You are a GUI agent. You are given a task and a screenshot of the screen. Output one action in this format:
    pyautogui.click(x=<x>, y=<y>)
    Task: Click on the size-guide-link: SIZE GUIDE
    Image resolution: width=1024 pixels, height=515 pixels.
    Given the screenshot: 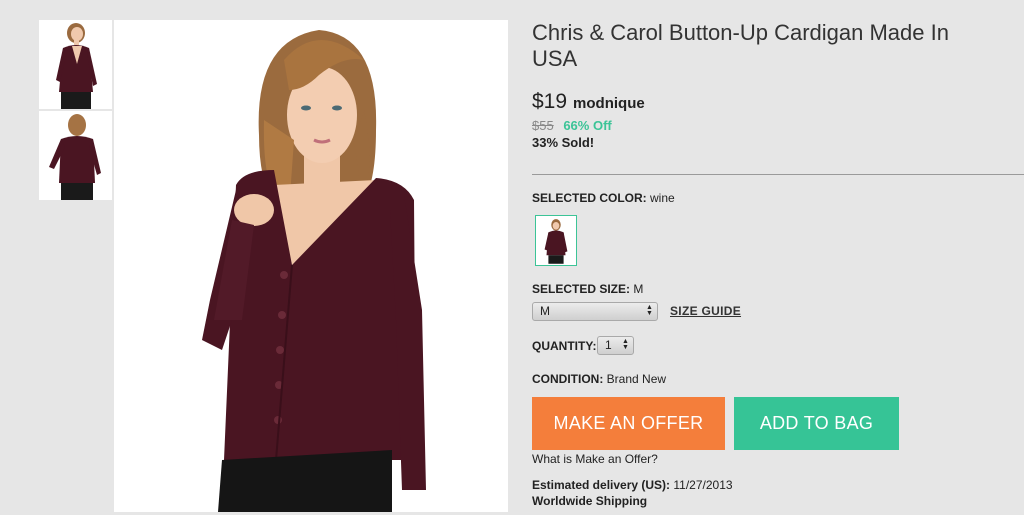 What is the action you would take?
    pyautogui.click(x=705, y=311)
    